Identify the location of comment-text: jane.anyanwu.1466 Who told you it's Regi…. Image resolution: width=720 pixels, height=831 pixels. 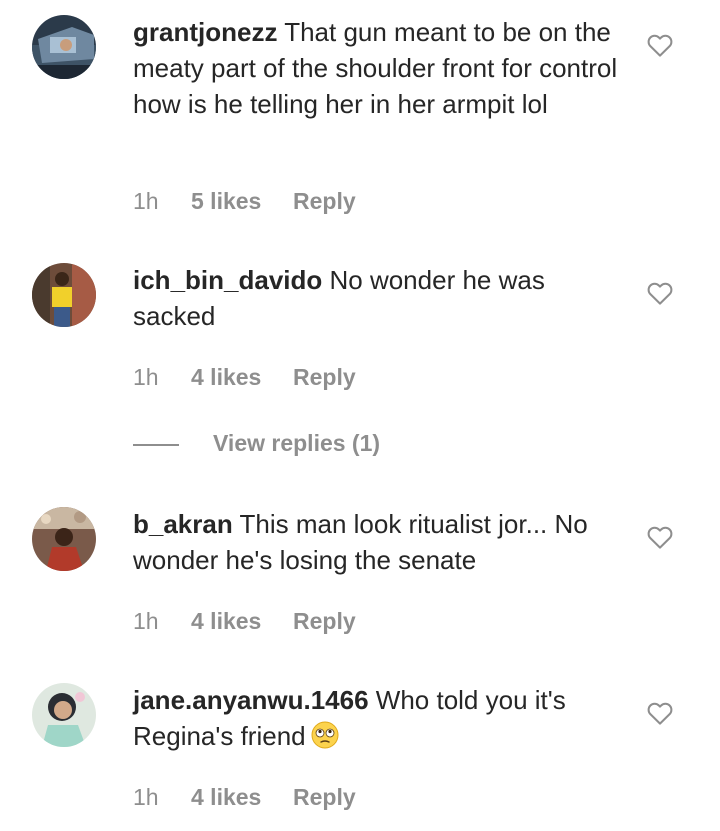
(383, 718).